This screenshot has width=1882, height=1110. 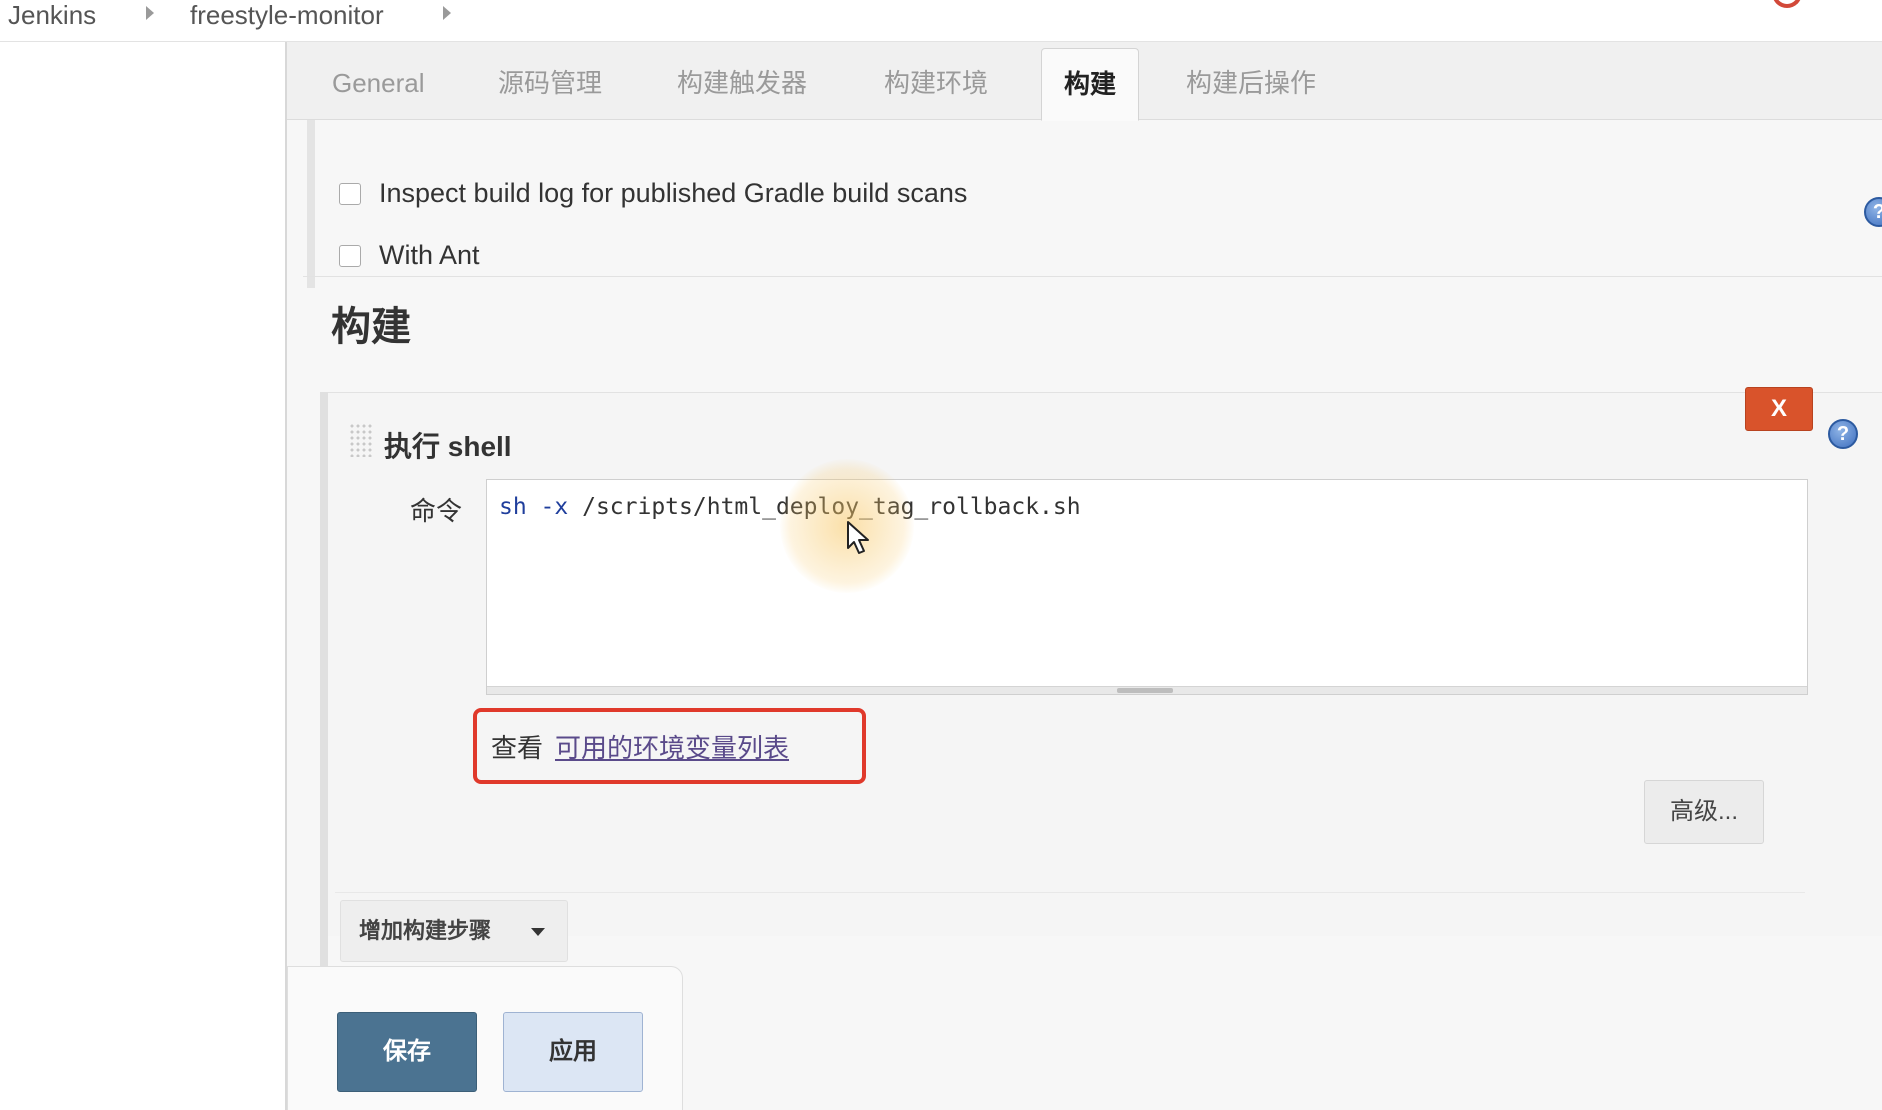 What do you see at coordinates (1251, 83) in the screenshot?
I see `tab-post-build: 构建后操作` at bounding box center [1251, 83].